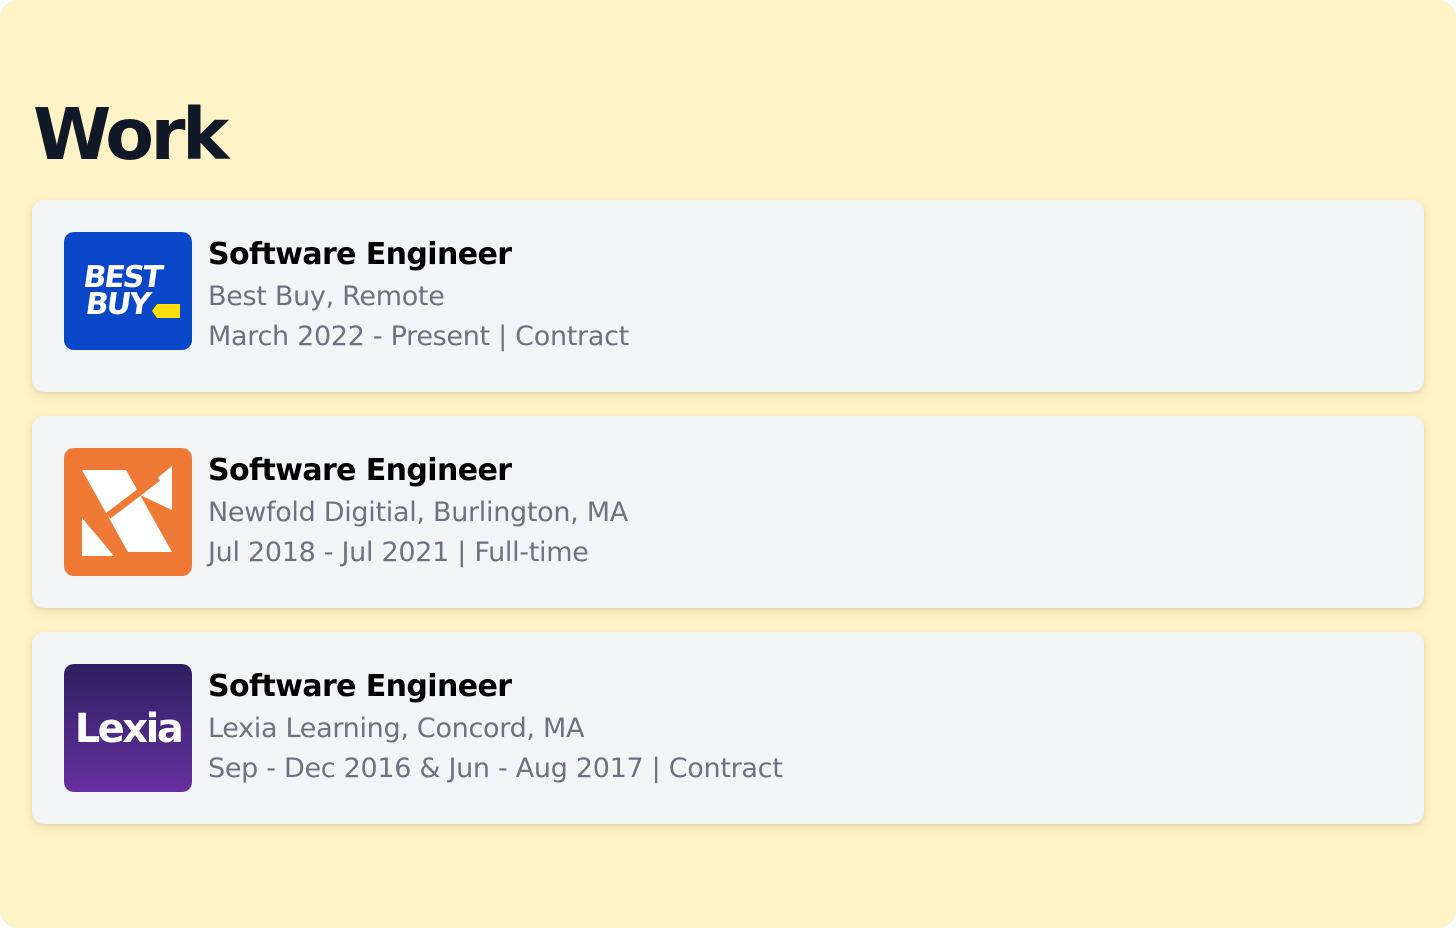 This screenshot has width=1456, height=928. What do you see at coordinates (326, 296) in the screenshot?
I see `job-company: Best Buy, Remote` at bounding box center [326, 296].